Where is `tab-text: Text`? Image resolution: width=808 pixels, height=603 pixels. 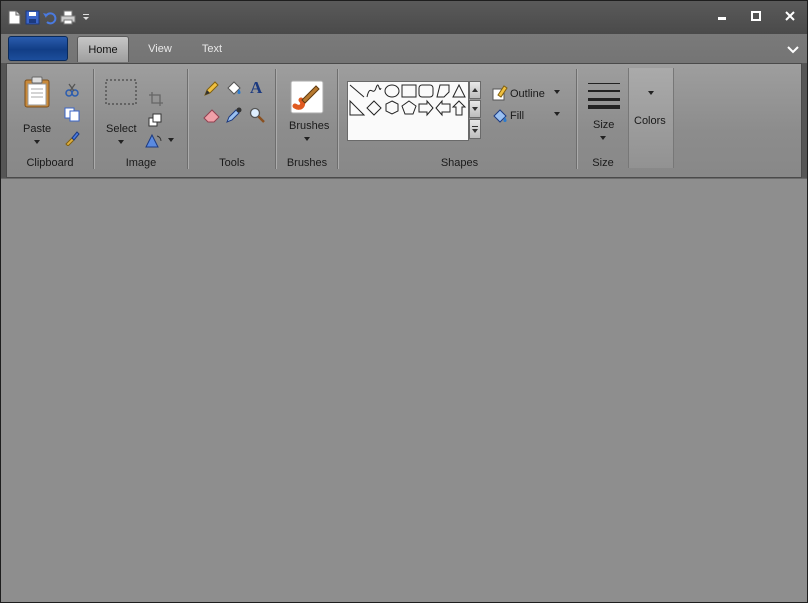
tab-text: Text is located at coordinates (212, 48).